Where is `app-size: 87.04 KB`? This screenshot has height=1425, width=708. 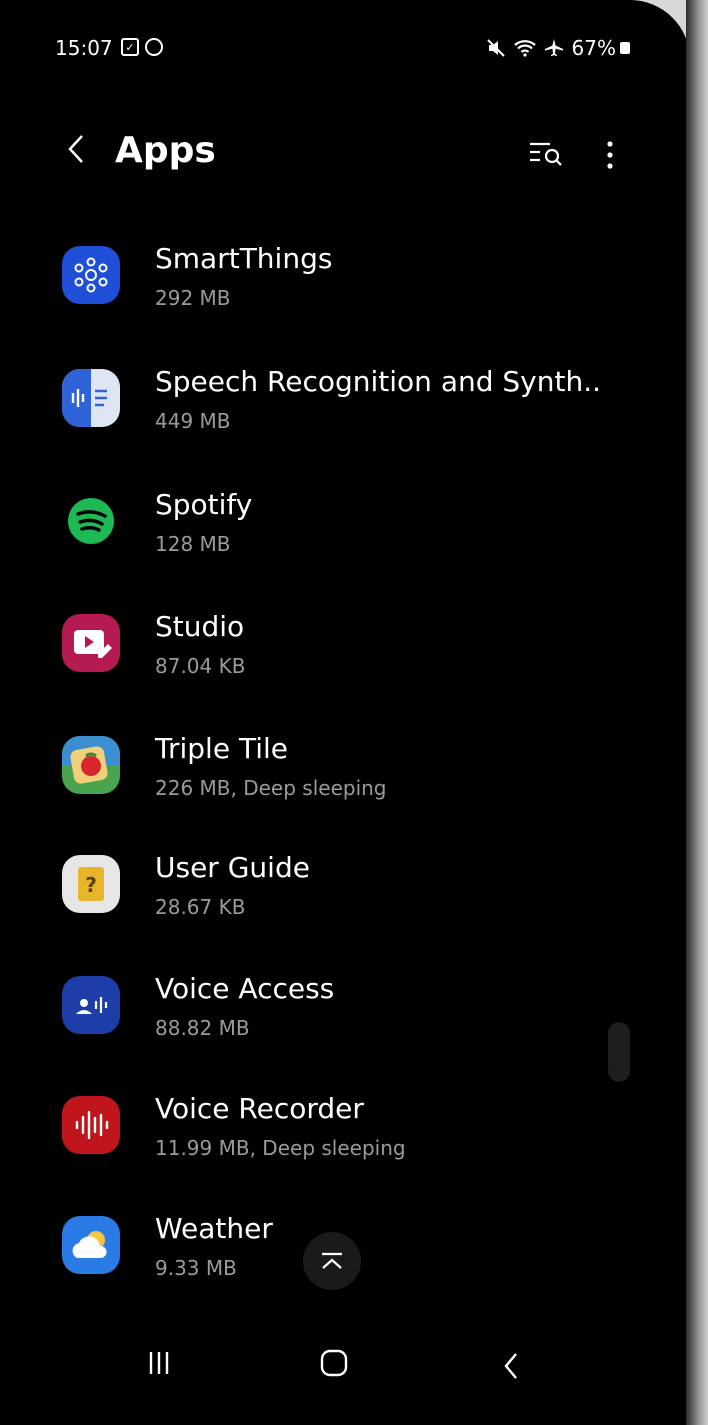 app-size: 87.04 KB is located at coordinates (200, 666).